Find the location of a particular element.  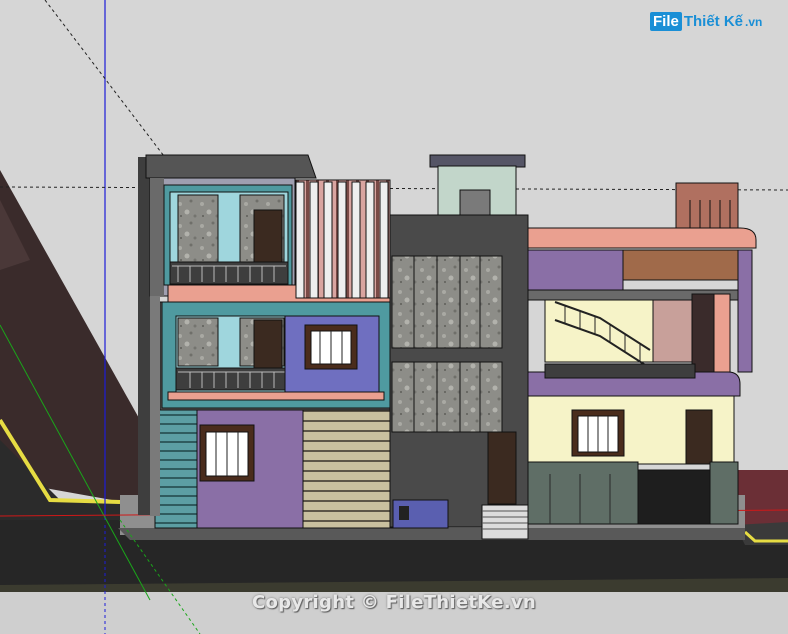

logo-text: Thiết Kế is located at coordinates (713, 21).